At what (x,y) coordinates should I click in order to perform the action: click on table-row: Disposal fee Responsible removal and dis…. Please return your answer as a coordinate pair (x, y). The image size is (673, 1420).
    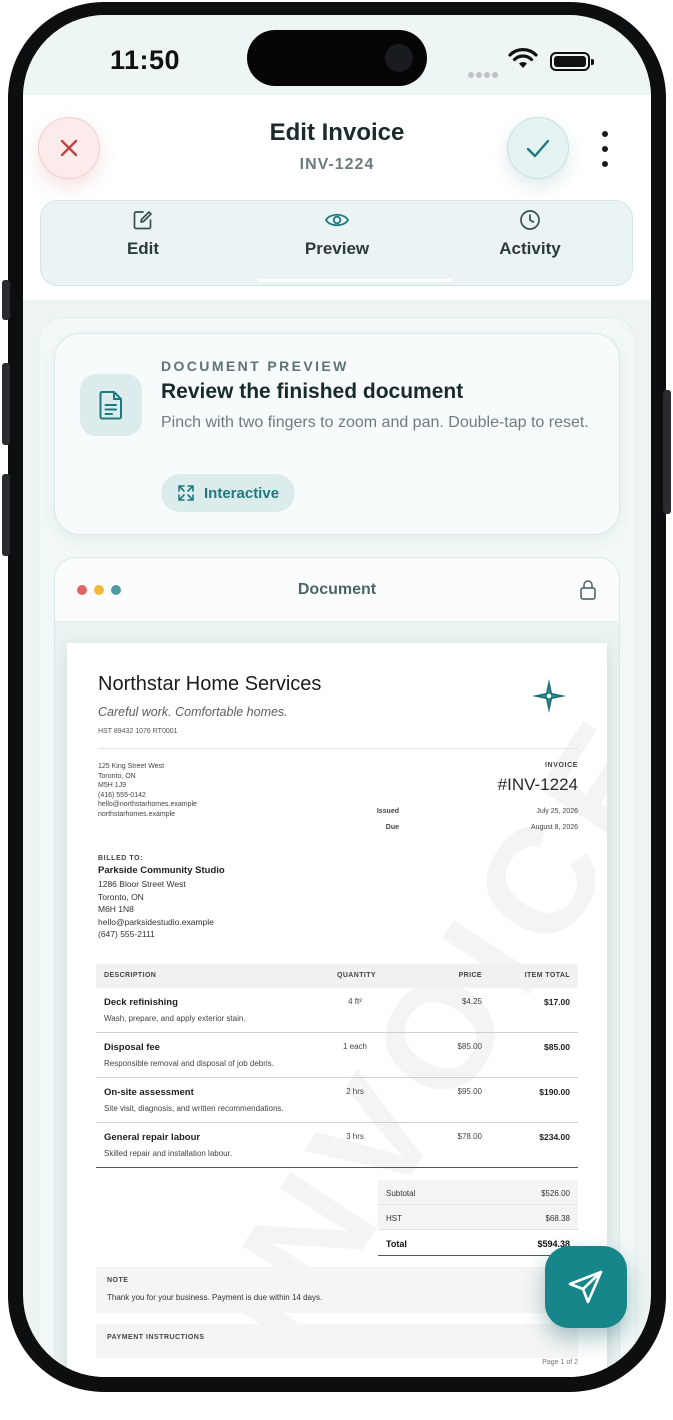
    Looking at the image, I should click on (337, 1055).